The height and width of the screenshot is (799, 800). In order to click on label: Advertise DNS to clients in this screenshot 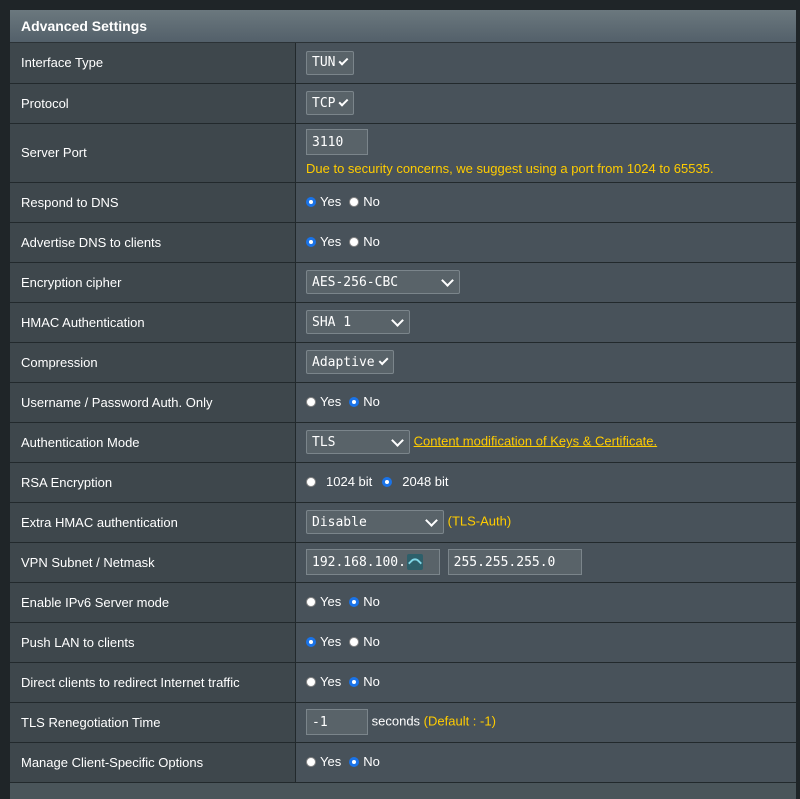, I will do `click(153, 242)`.